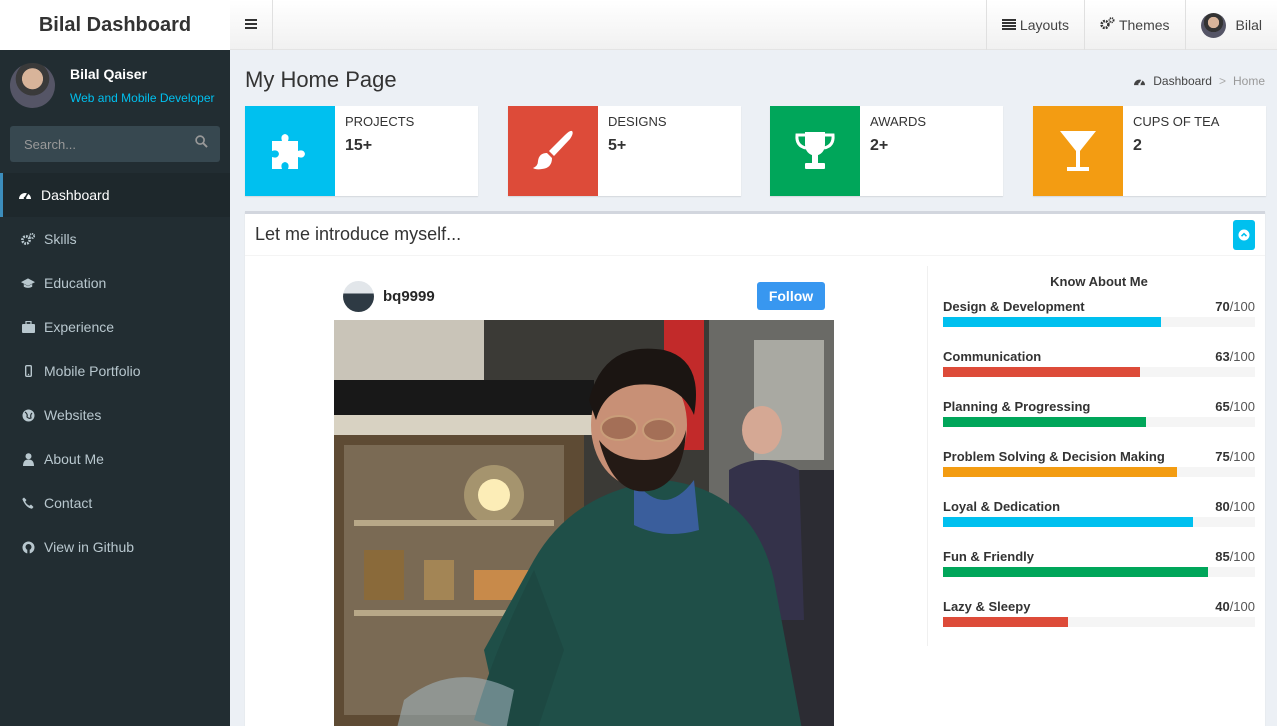 The image size is (1277, 726). Describe the element at coordinates (201, 144) in the screenshot. I see `search-icon` at that location.